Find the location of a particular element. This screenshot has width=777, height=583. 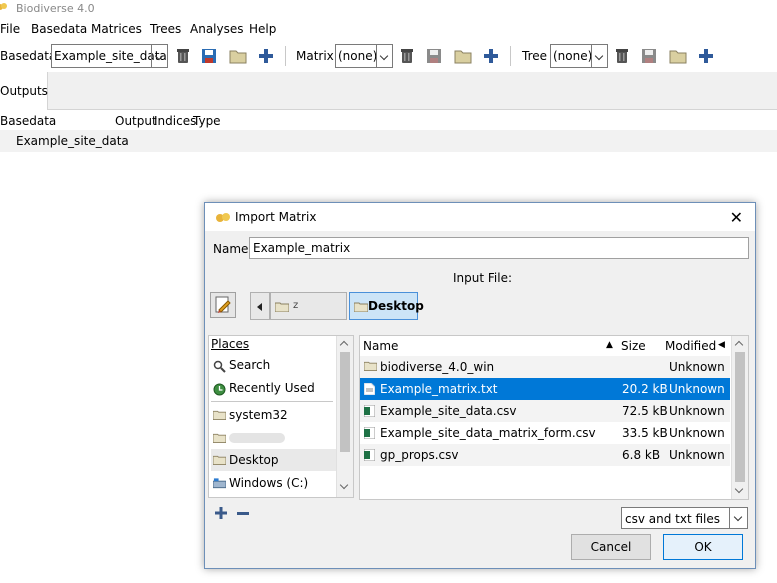

file-type-filter: csv and txt files is located at coordinates (684, 518).